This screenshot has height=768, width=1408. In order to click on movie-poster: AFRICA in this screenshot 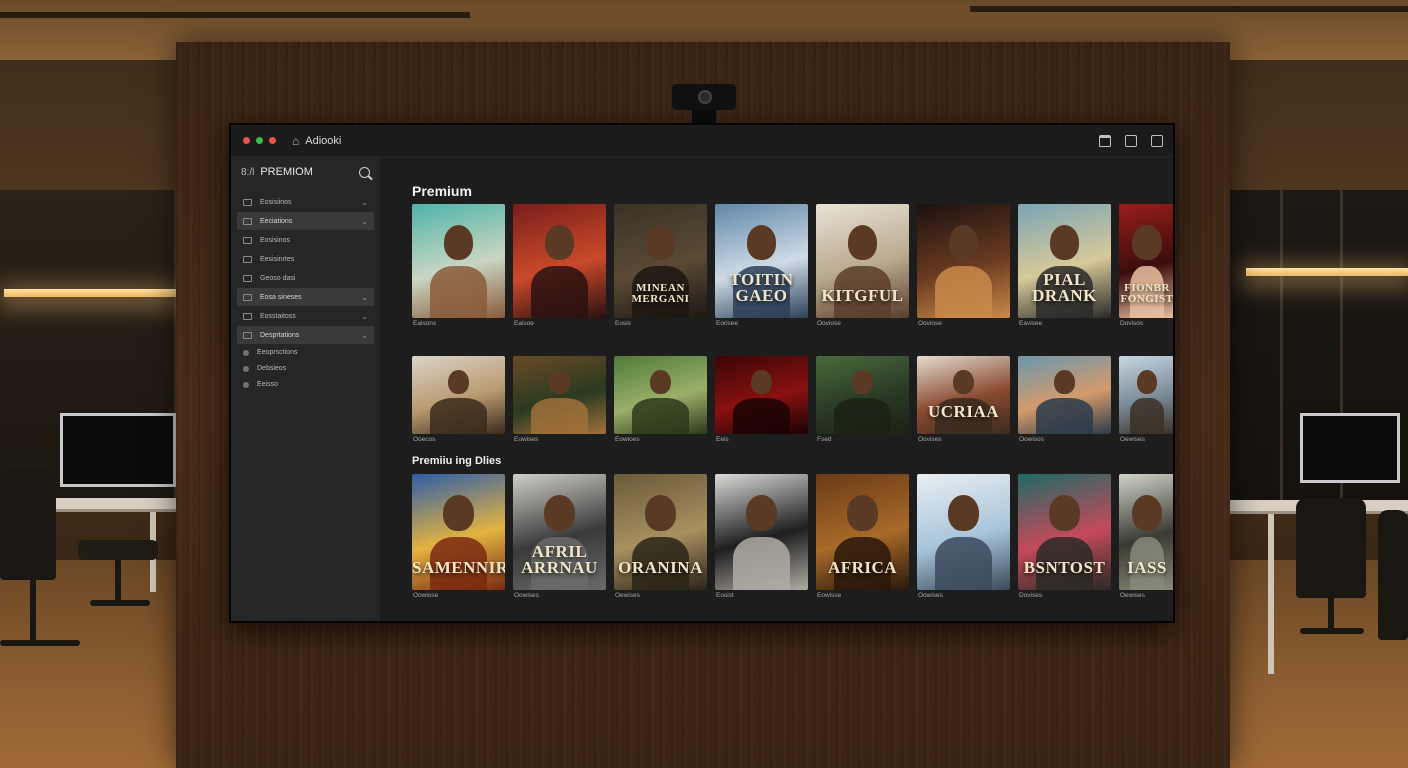, I will do `click(862, 532)`.